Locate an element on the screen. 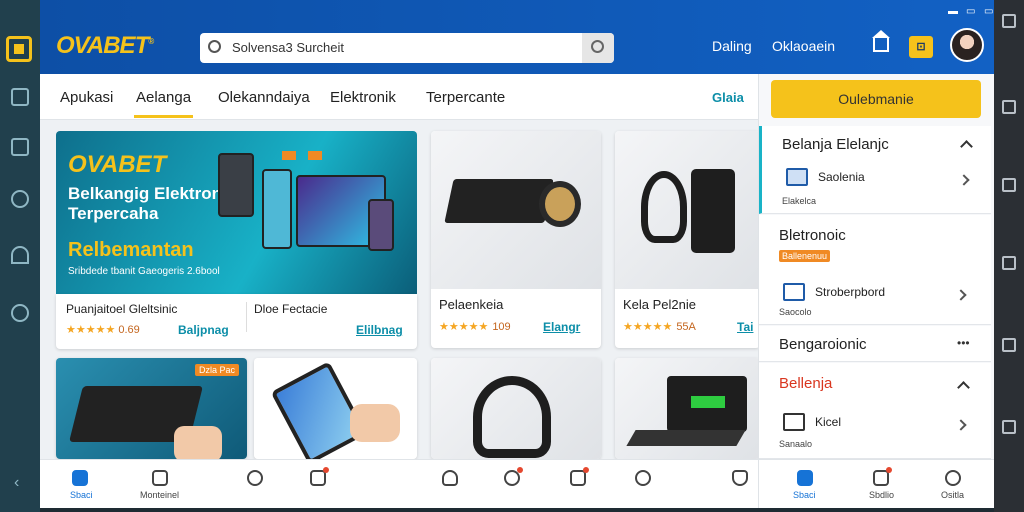 Image resolution: width=1024 pixels, height=512 pixels. right-bottom-nav: Sbaci Sbdlio Ositla is located at coordinates (876, 483).